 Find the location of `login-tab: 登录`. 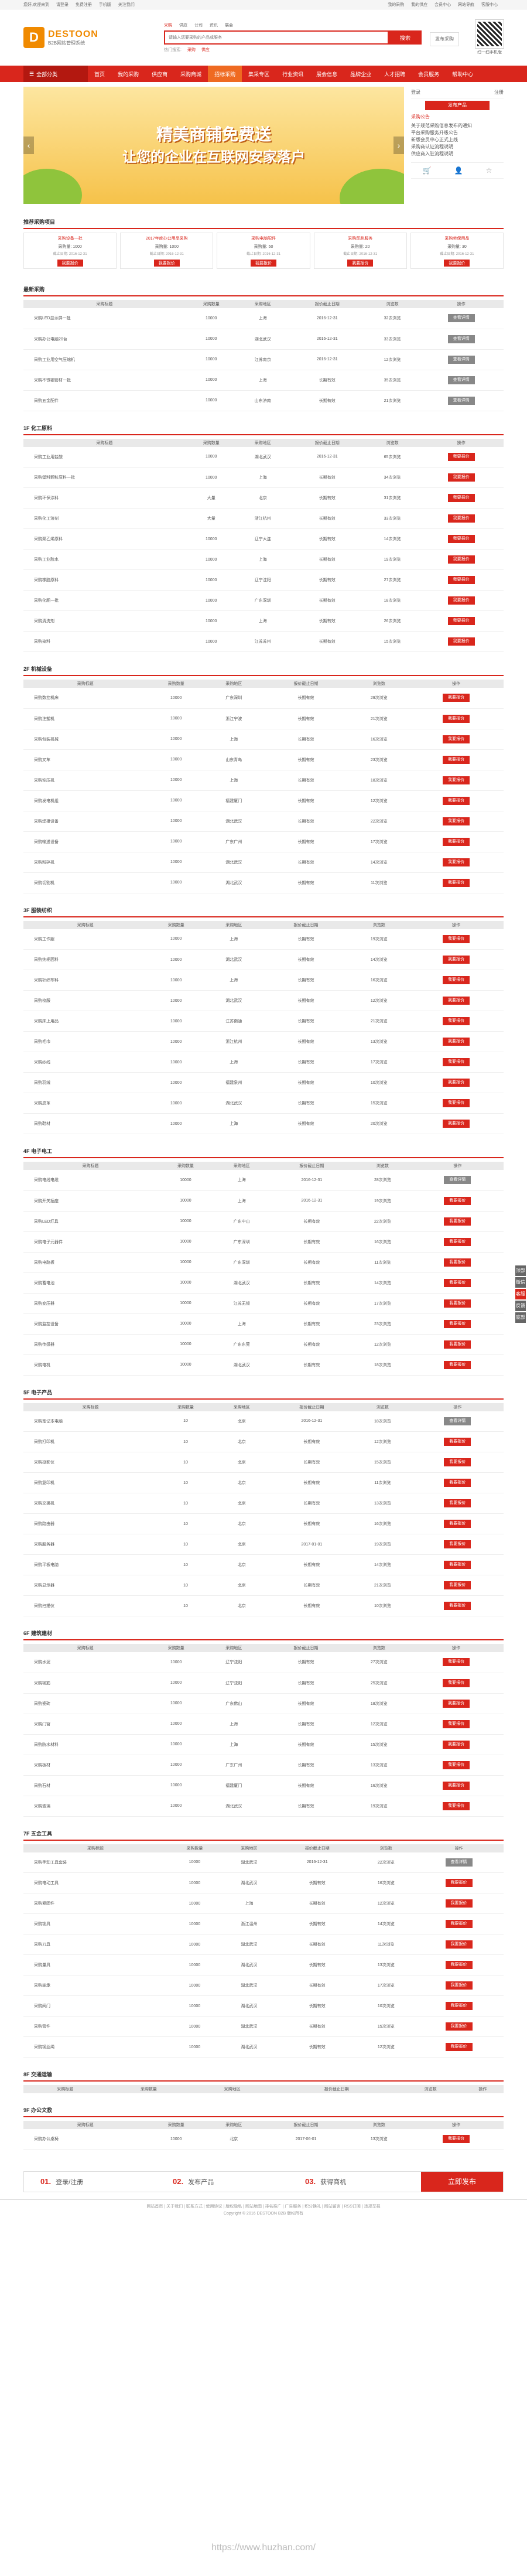

login-tab: 登录 is located at coordinates (416, 92).